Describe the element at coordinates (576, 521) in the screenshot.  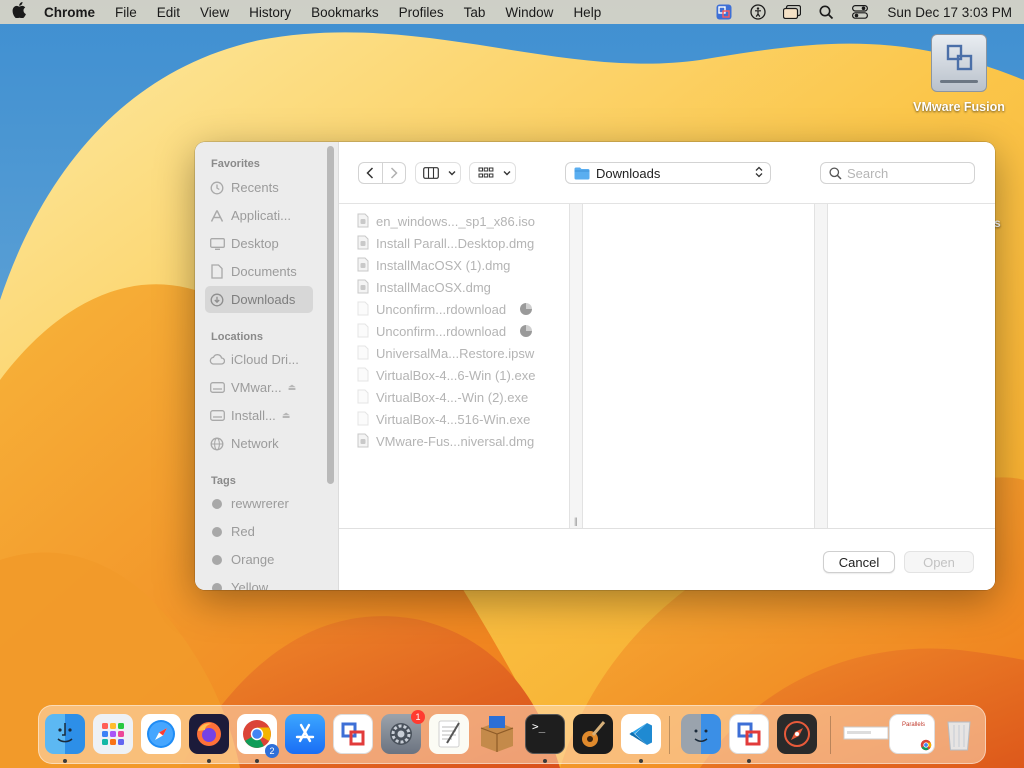
I see `column-resize-grip: ||` at that location.